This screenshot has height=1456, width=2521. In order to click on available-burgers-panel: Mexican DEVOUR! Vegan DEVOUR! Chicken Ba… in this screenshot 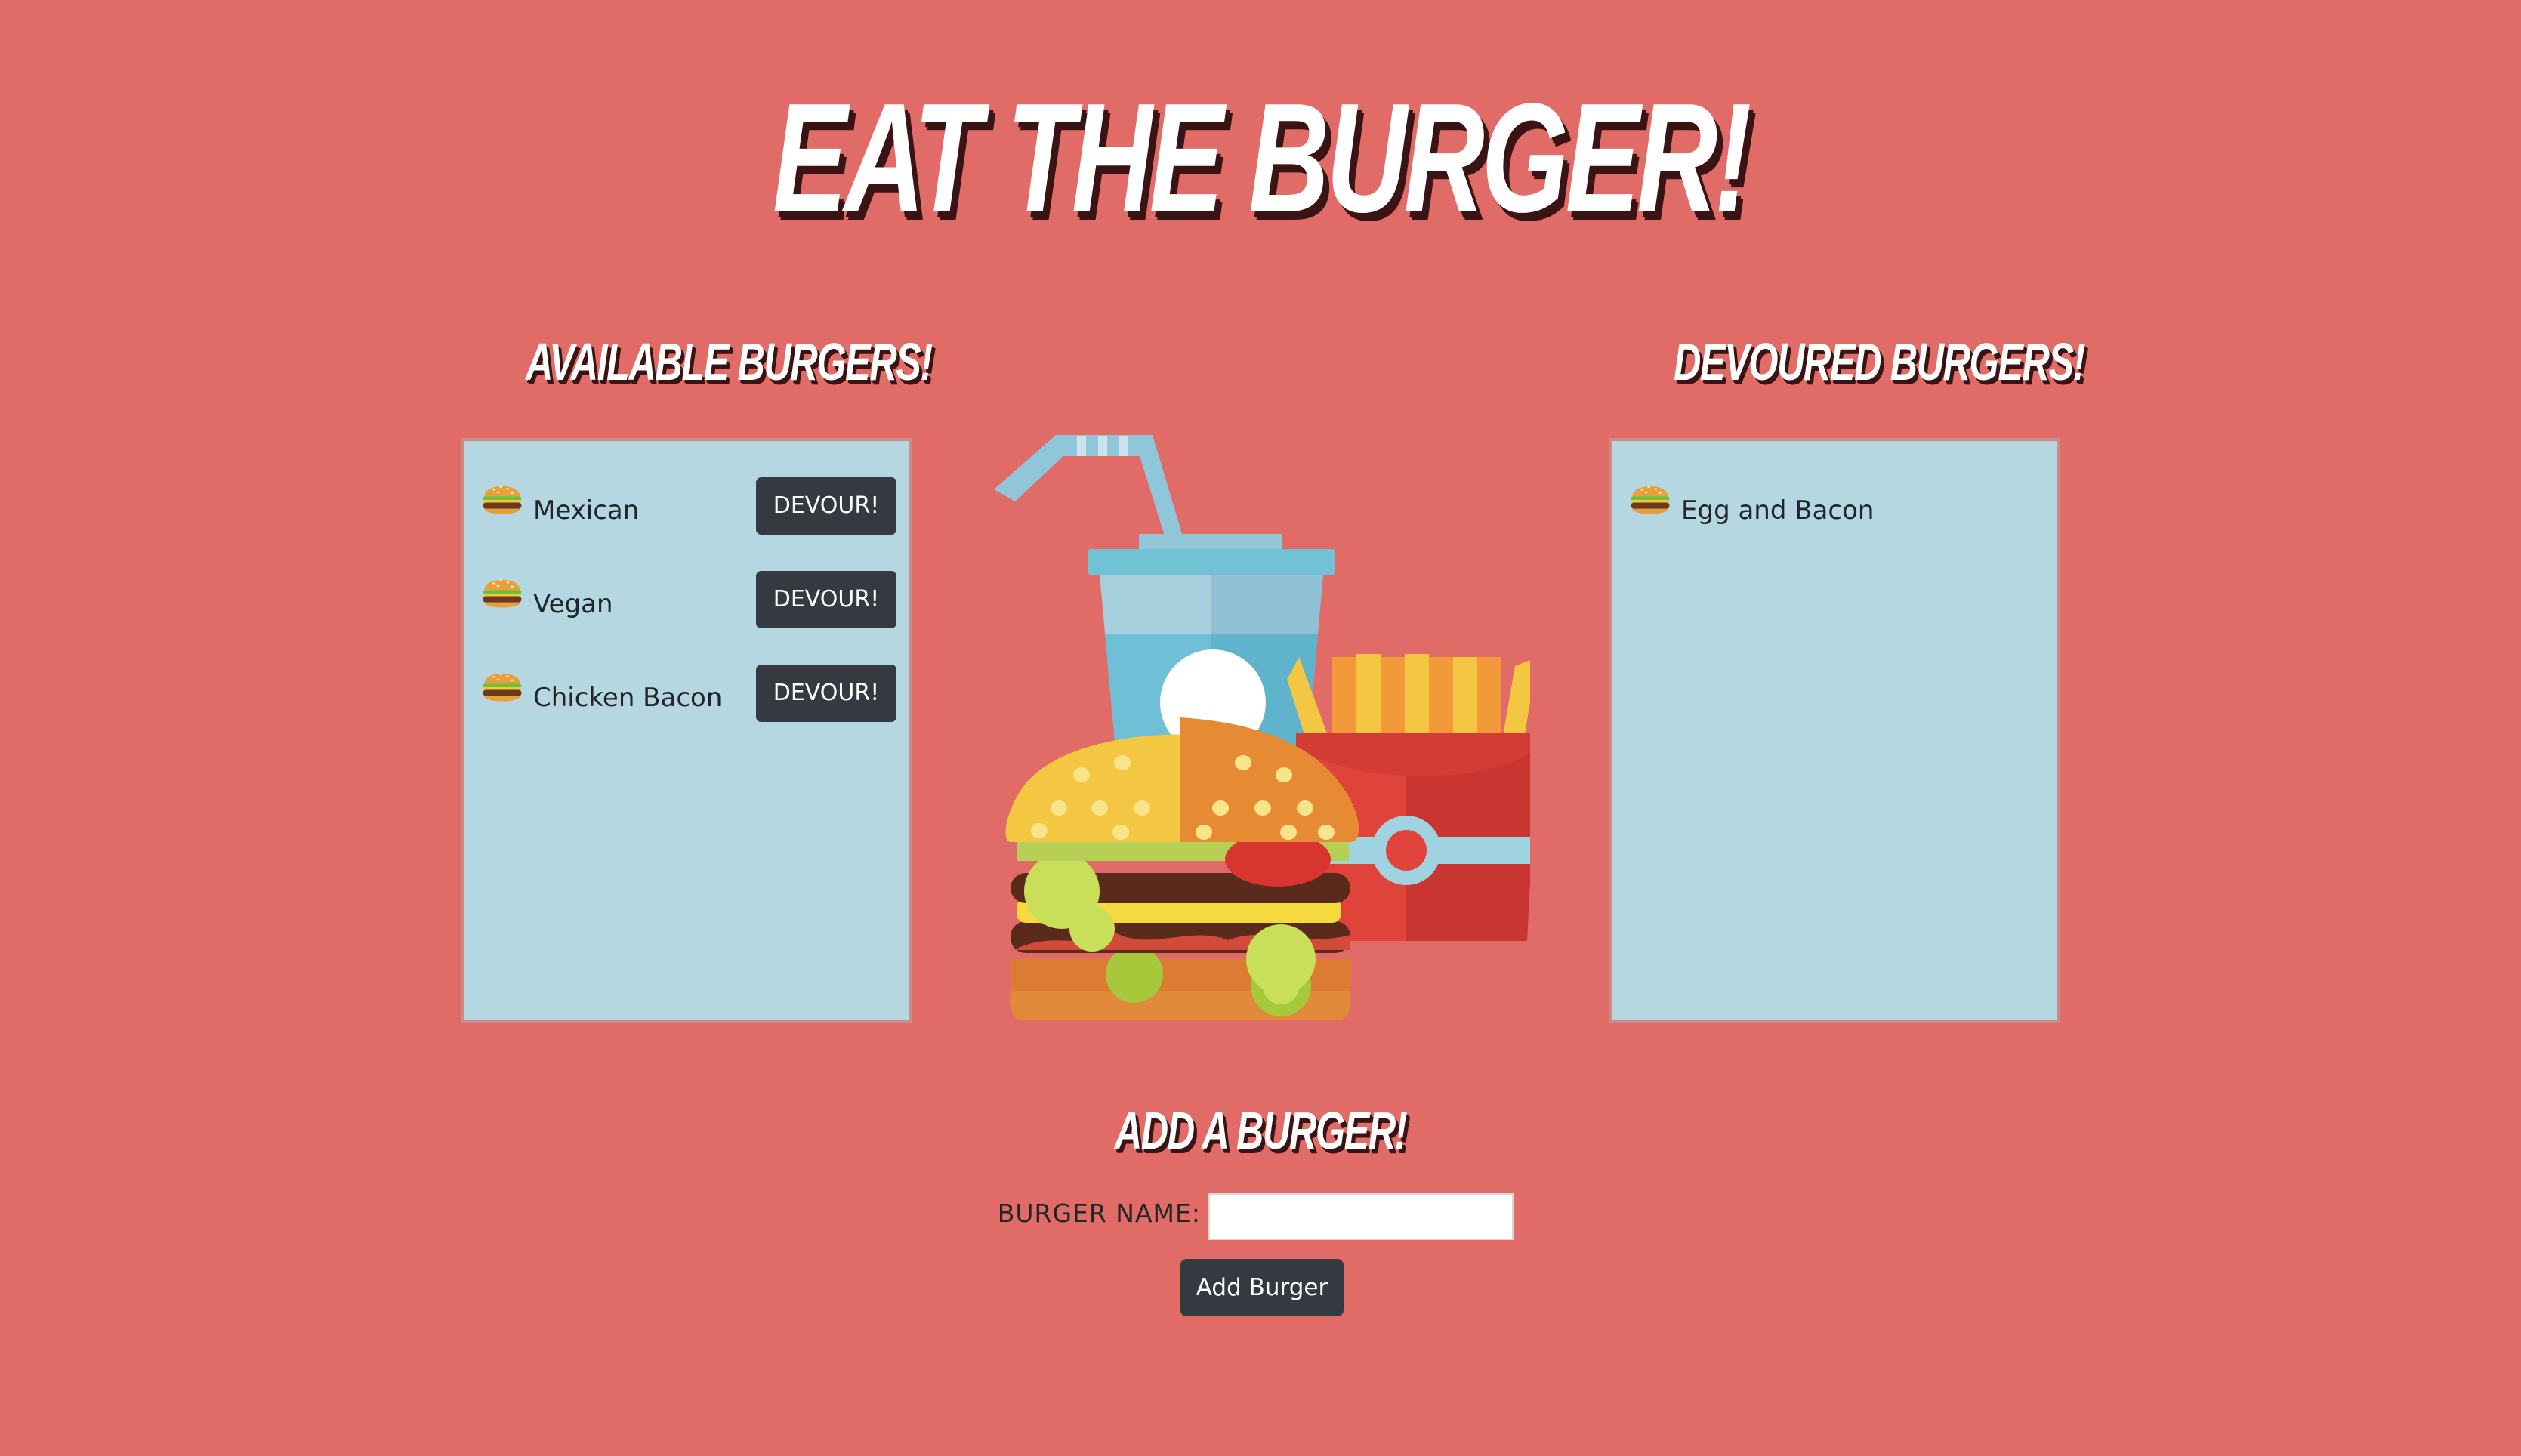, I will do `click(686, 730)`.